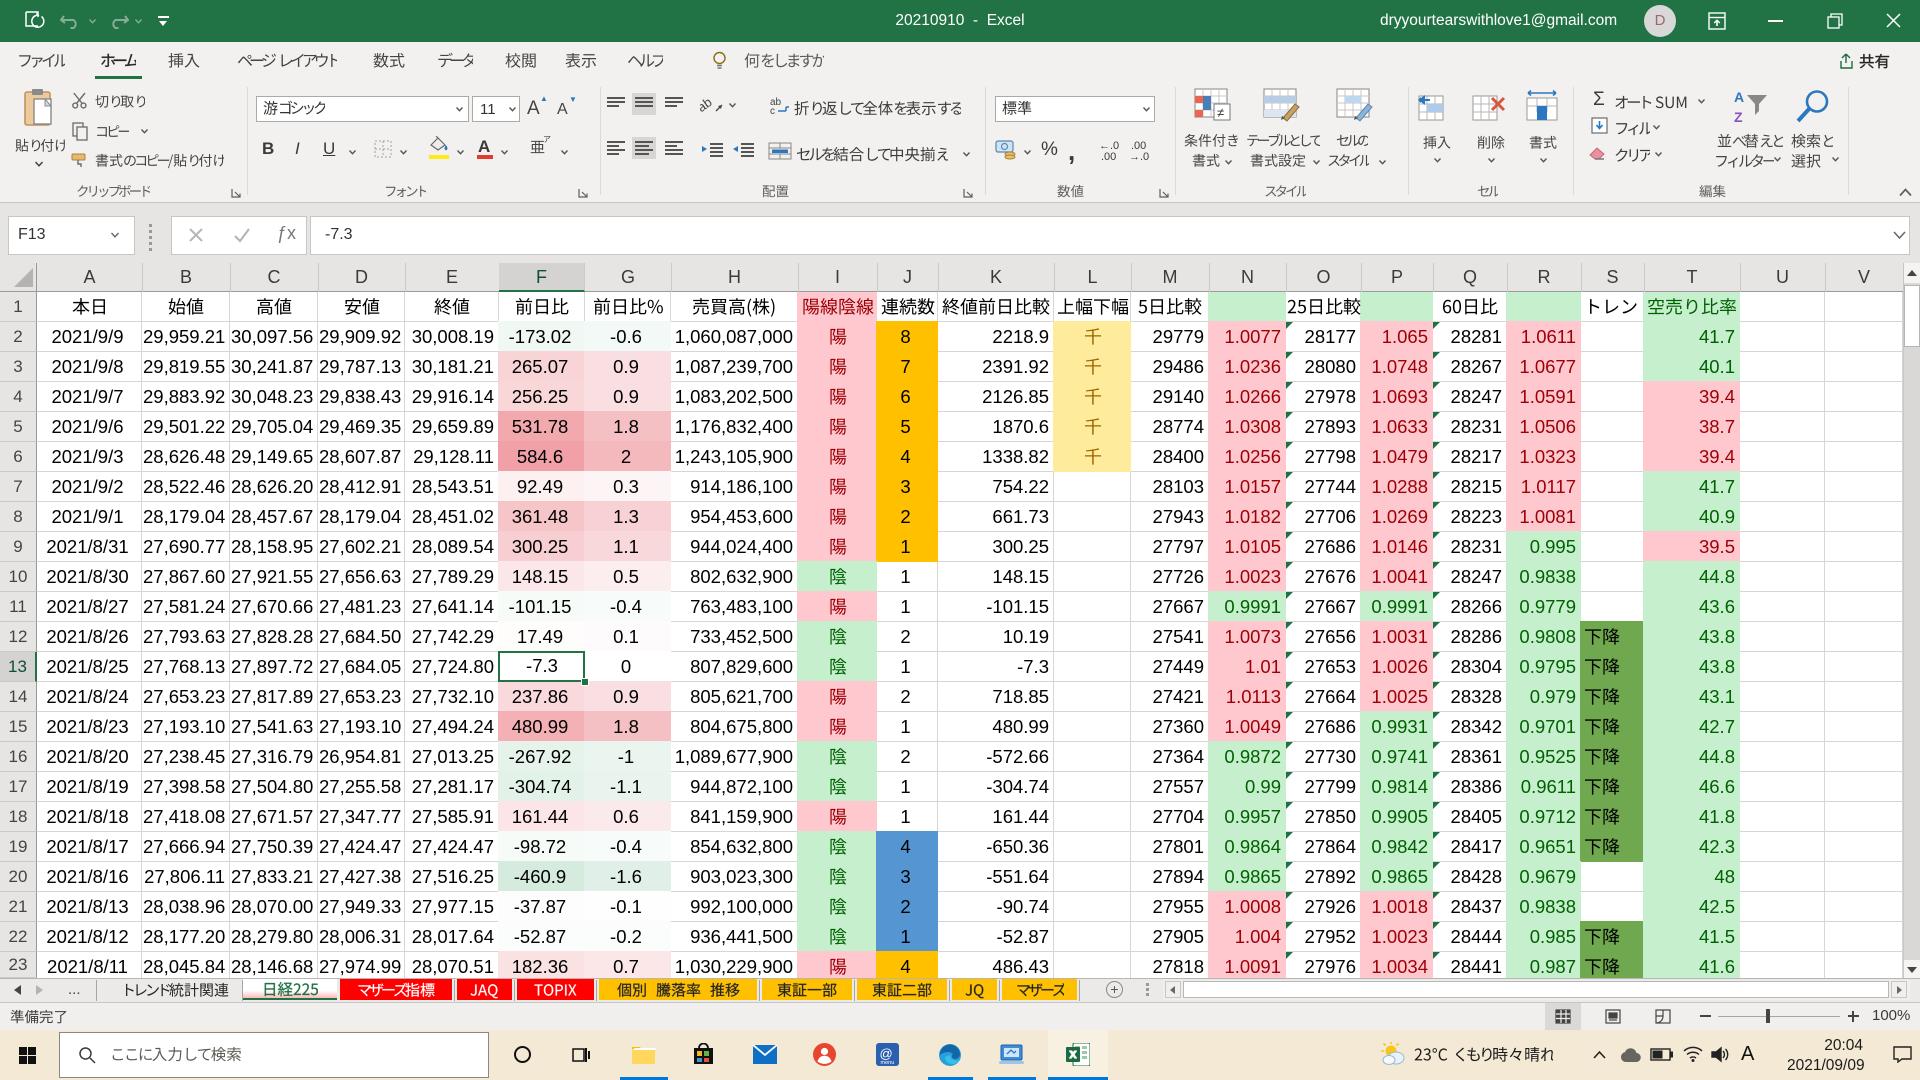 The width and height of the screenshot is (1920, 1080). I want to click on svg-text: menu, so click(888, 1063).